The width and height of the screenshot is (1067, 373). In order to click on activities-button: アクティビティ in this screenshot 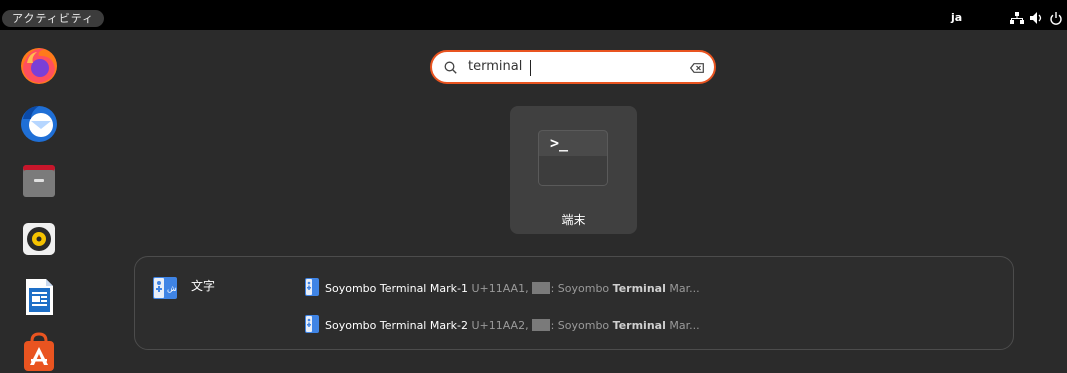, I will do `click(53, 18)`.